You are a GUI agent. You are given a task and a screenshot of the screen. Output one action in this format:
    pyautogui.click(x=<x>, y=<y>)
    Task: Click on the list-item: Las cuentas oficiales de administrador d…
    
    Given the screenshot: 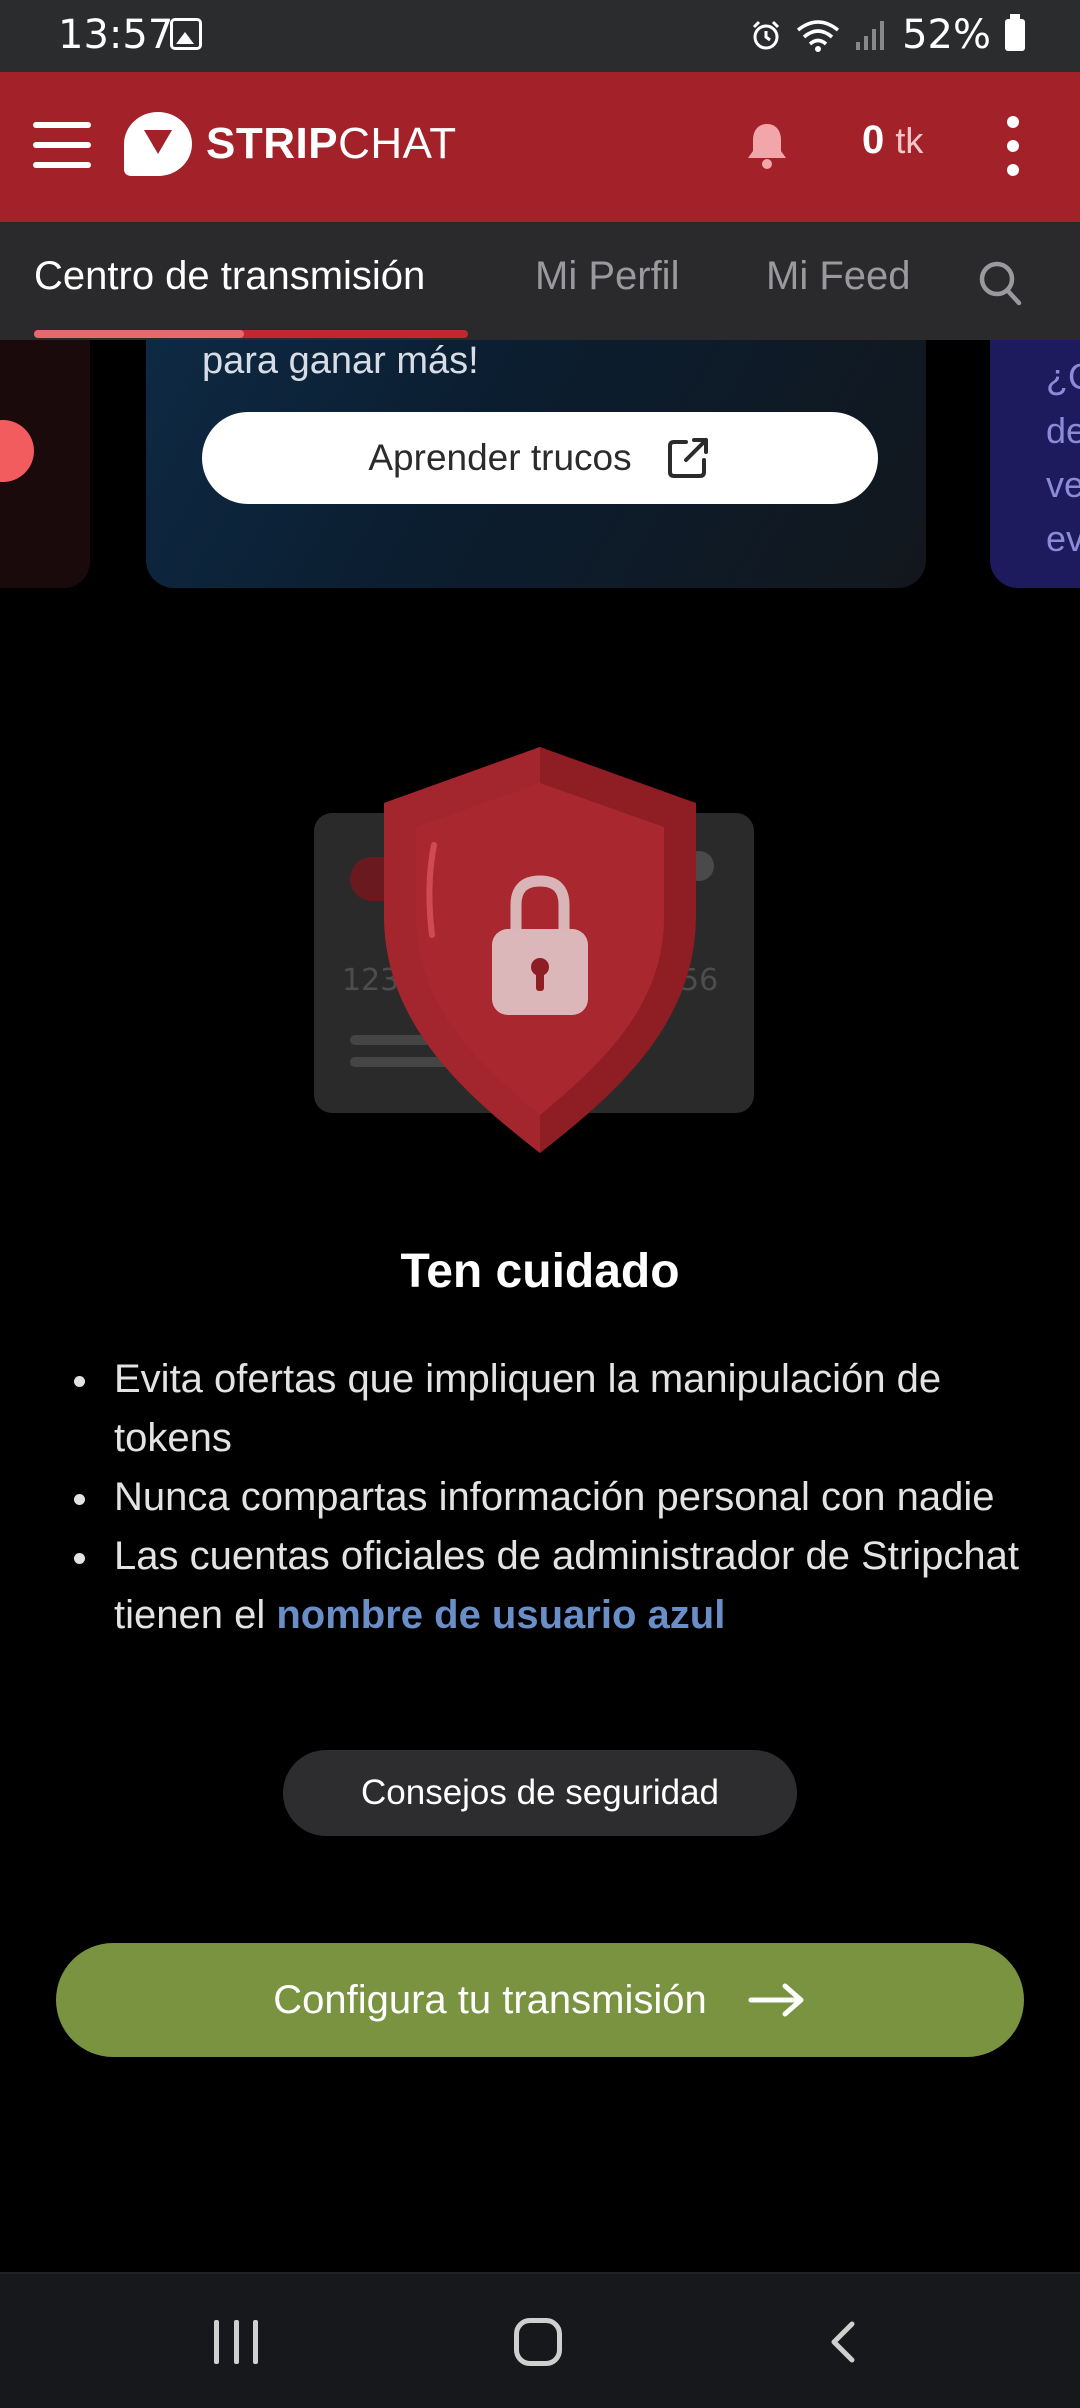 What is the action you would take?
    pyautogui.click(x=550, y=1586)
    